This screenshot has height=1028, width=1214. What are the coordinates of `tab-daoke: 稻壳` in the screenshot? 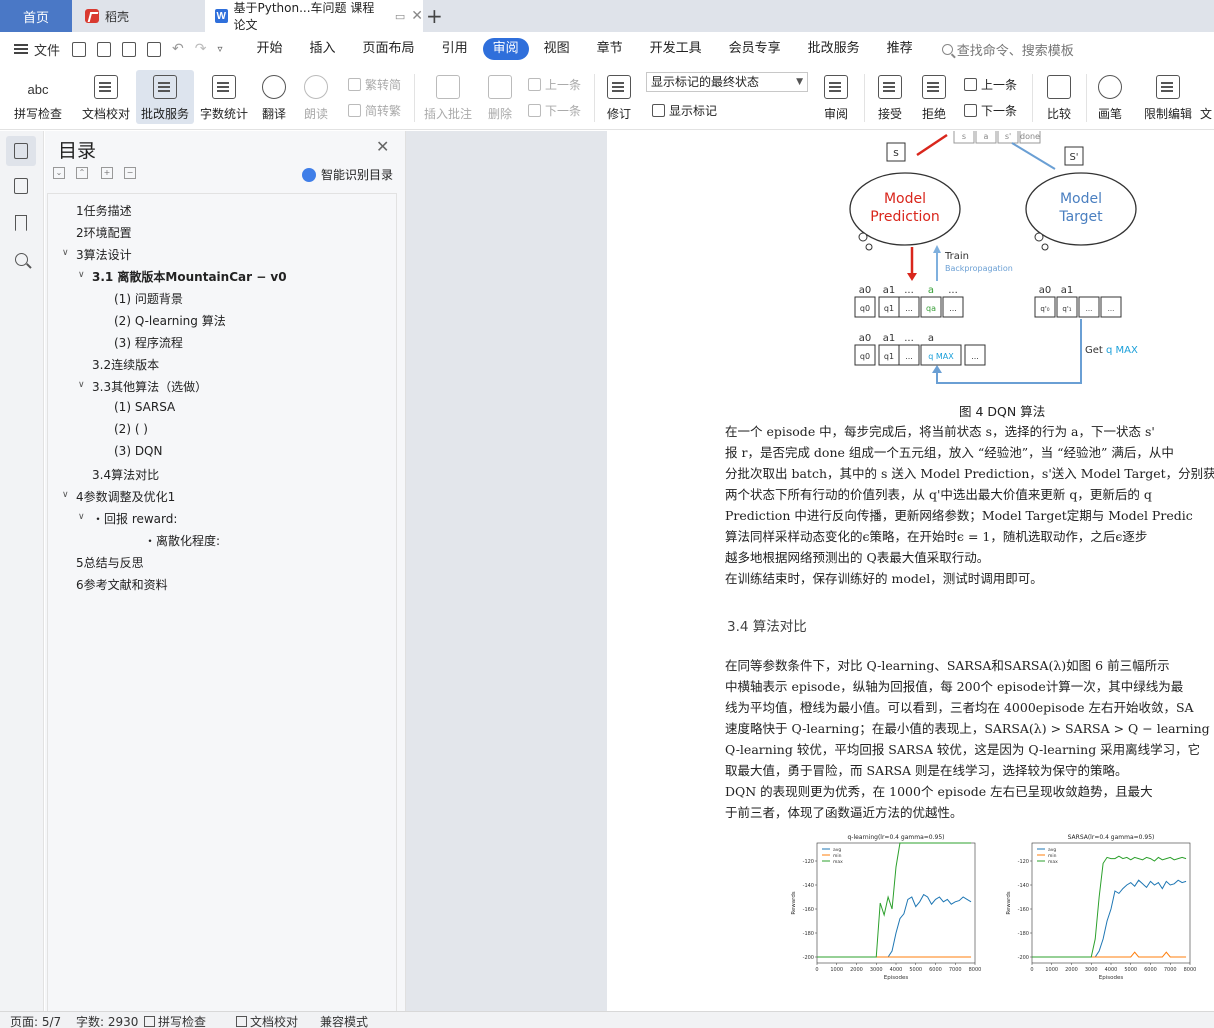 It's located at (139, 16).